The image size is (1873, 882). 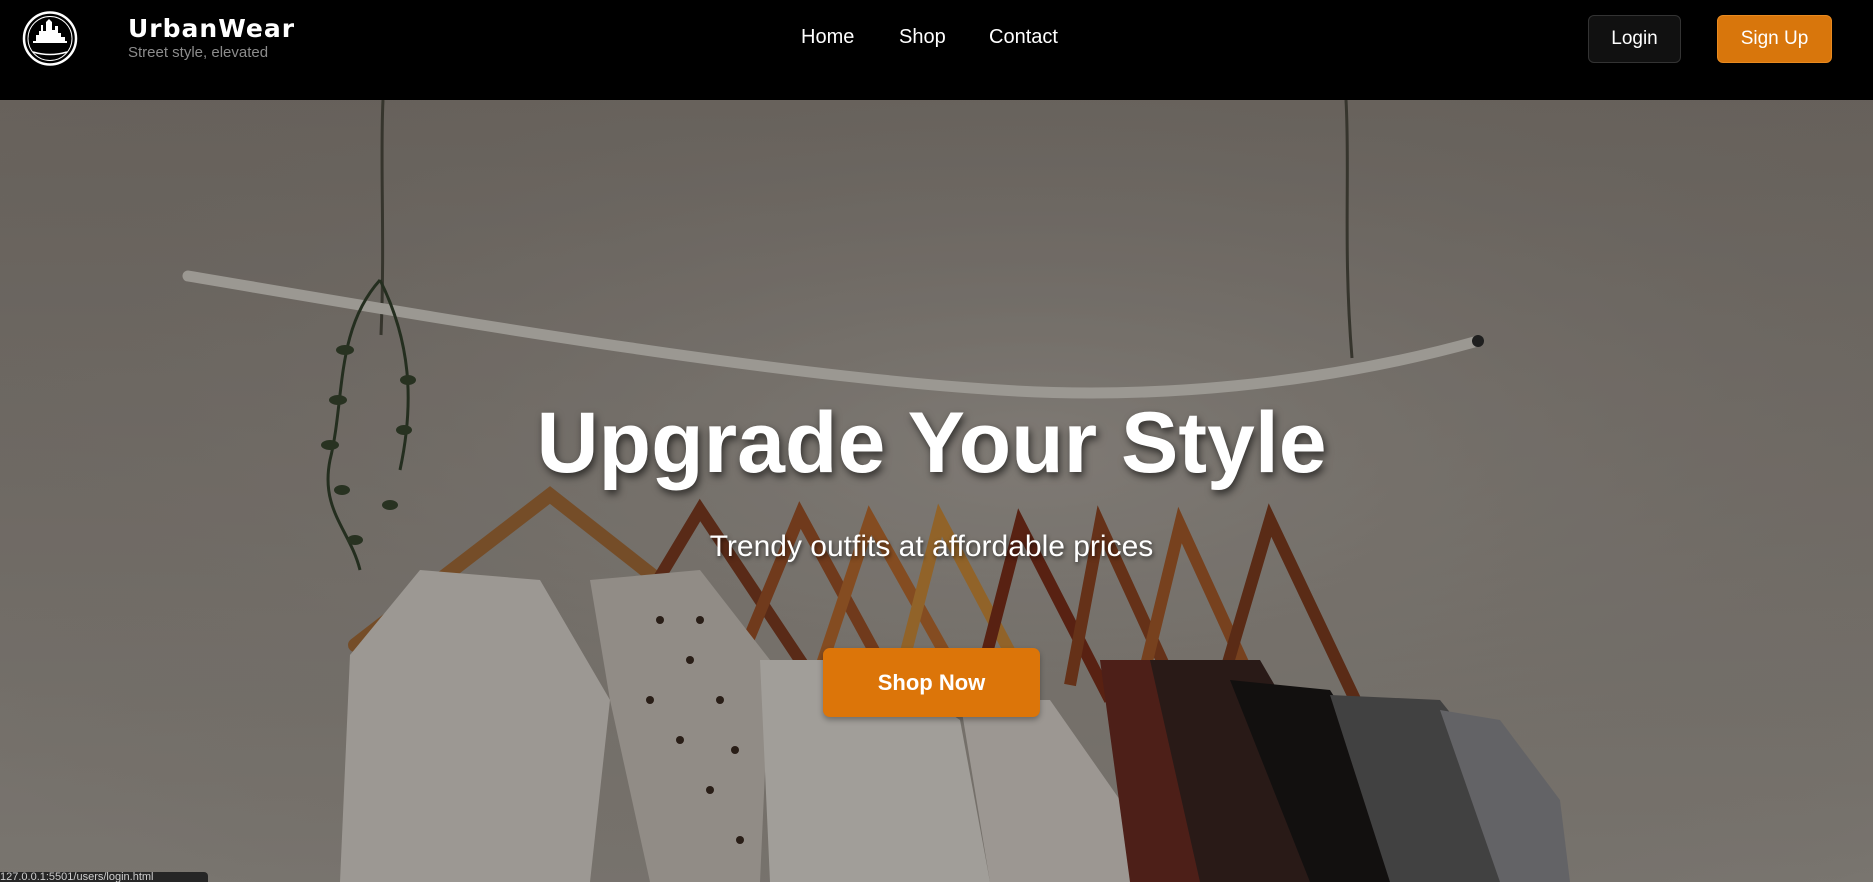 I want to click on status-bar-url: 127.0.0.1:5501/users/login.html, so click(x=104, y=877).